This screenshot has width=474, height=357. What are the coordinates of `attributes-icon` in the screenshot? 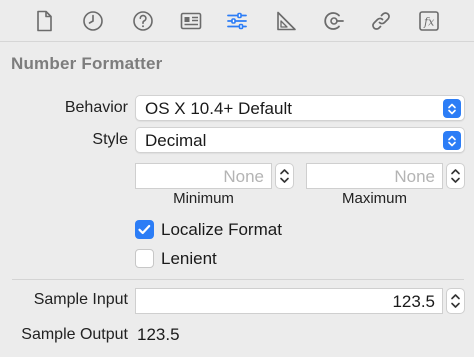 It's located at (237, 21).